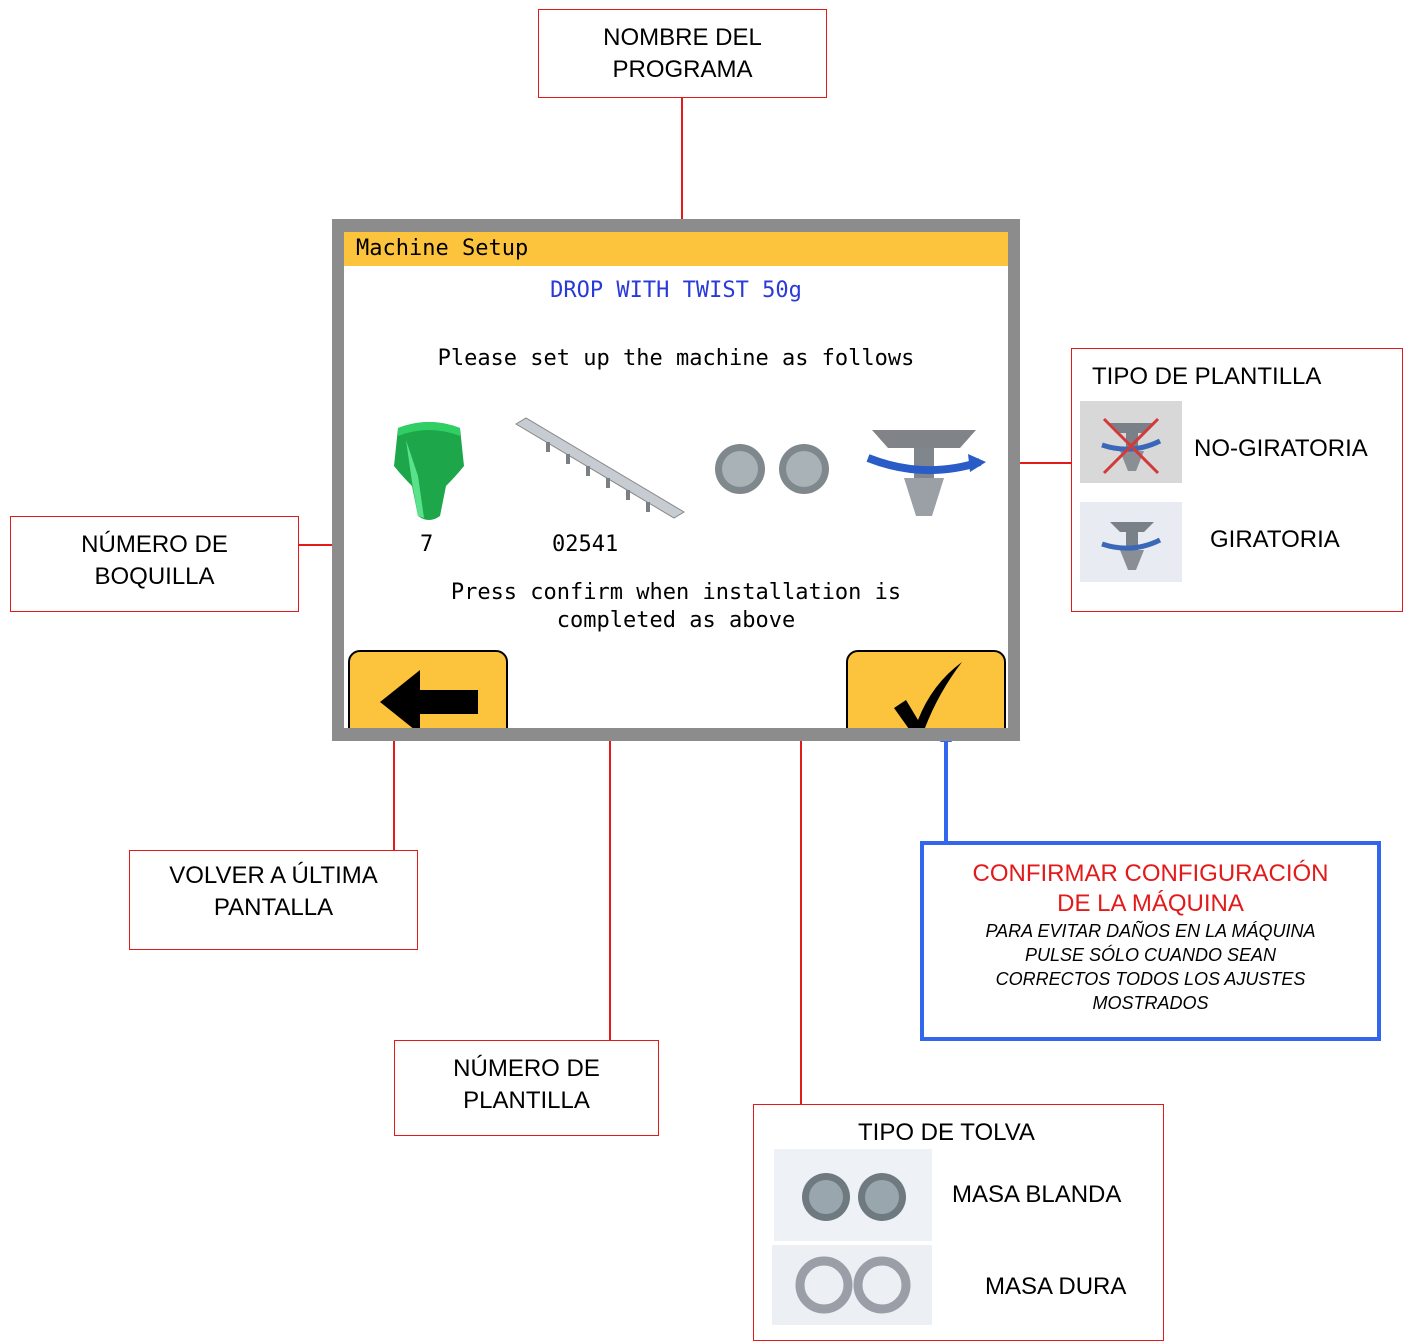  What do you see at coordinates (1150, 931) in the screenshot?
I see `callout-confirm-note1: PARA EVITAR DAÑOS EN LA MÁQUINA` at bounding box center [1150, 931].